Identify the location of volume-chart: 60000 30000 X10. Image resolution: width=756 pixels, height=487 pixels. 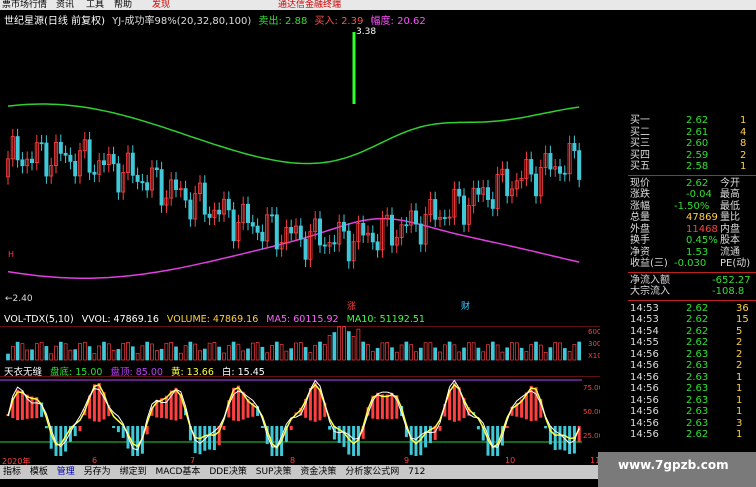
(300, 344).